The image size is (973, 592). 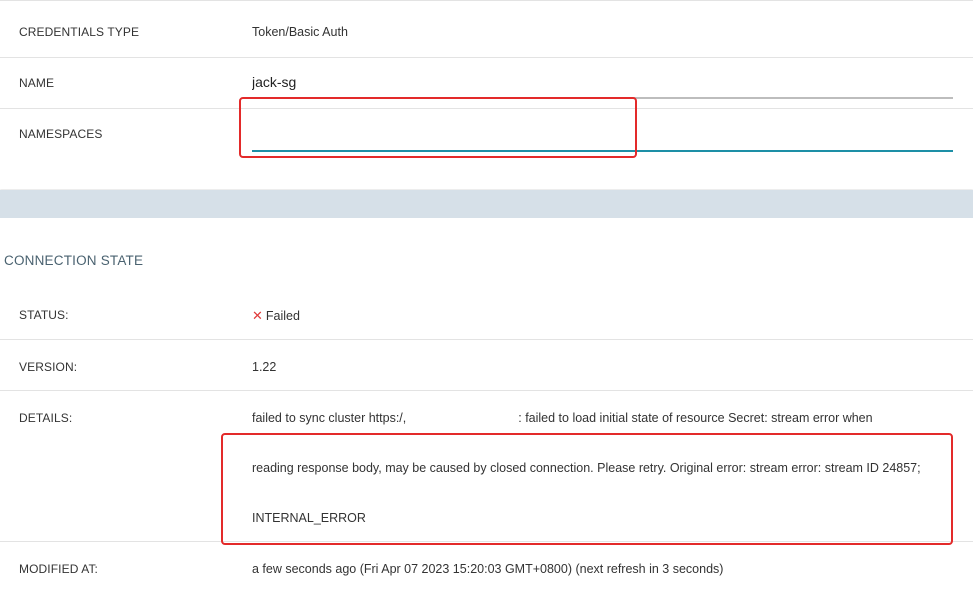 I want to click on name-label: NAME, so click(x=37, y=83).